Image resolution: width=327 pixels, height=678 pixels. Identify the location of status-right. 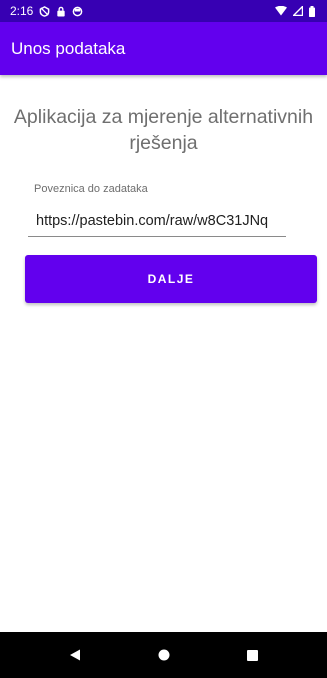
(295, 11).